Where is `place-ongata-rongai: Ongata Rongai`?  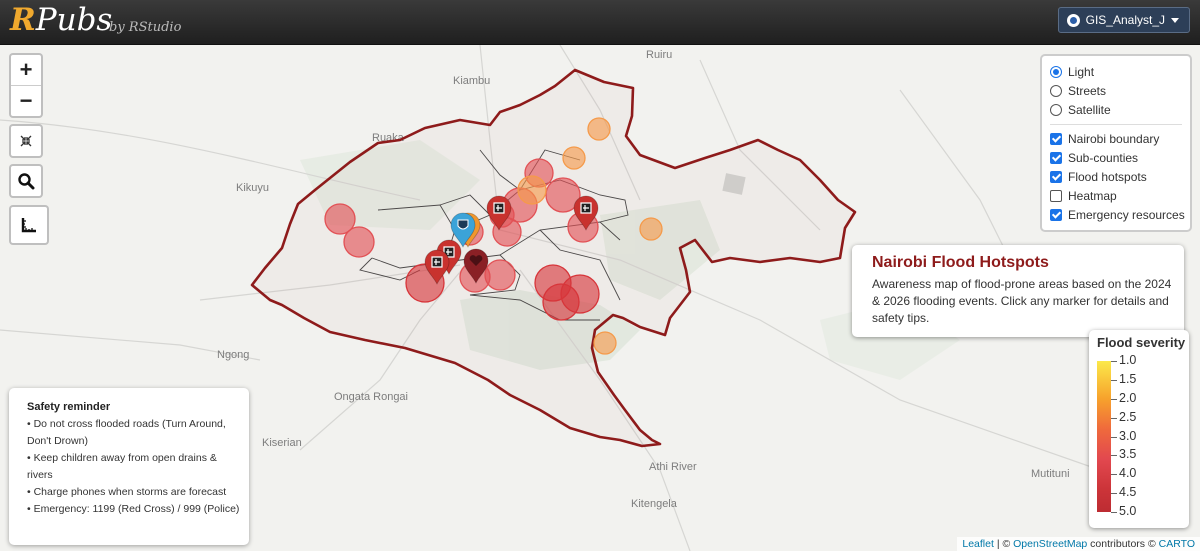
place-ongata-rongai: Ongata Rongai is located at coordinates (371, 397).